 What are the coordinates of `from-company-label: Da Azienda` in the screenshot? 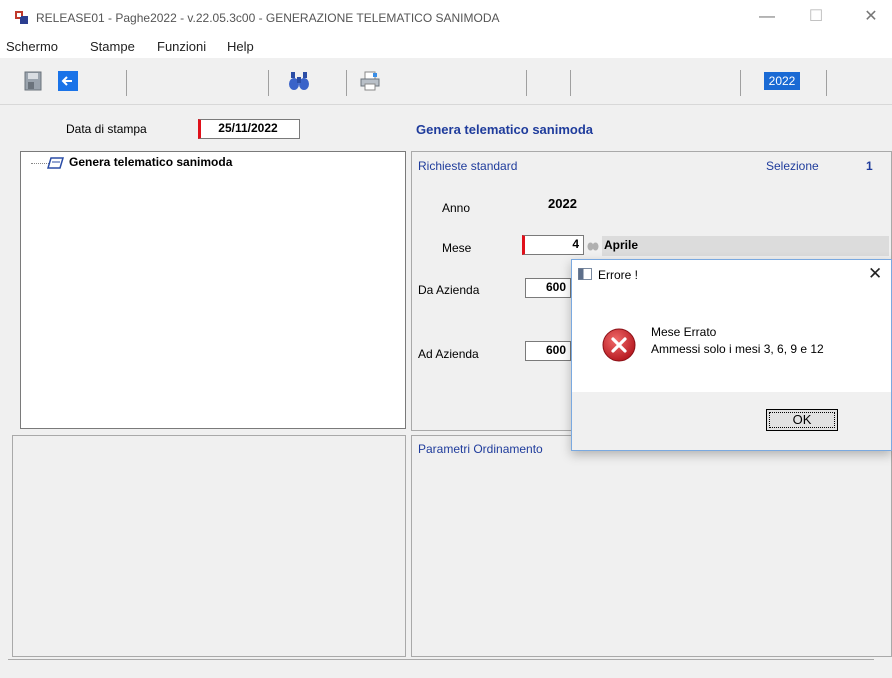 It's located at (449, 290).